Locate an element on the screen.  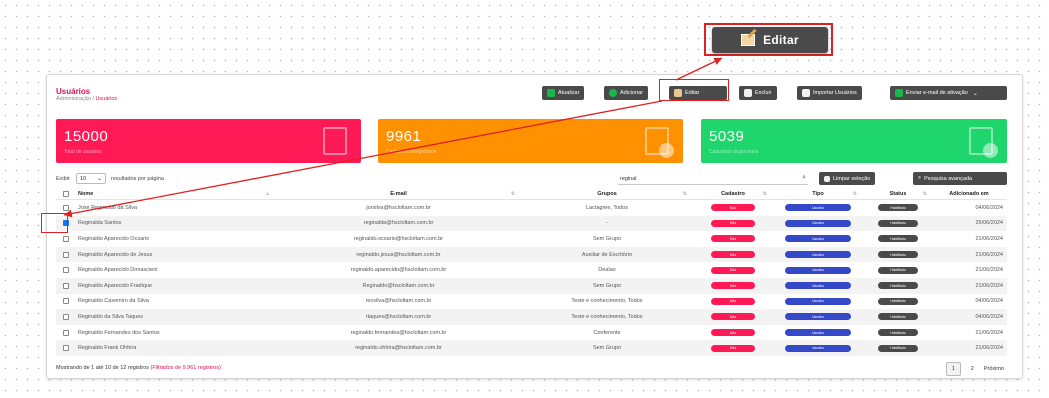
refresh-icon is located at coordinates (551, 93).